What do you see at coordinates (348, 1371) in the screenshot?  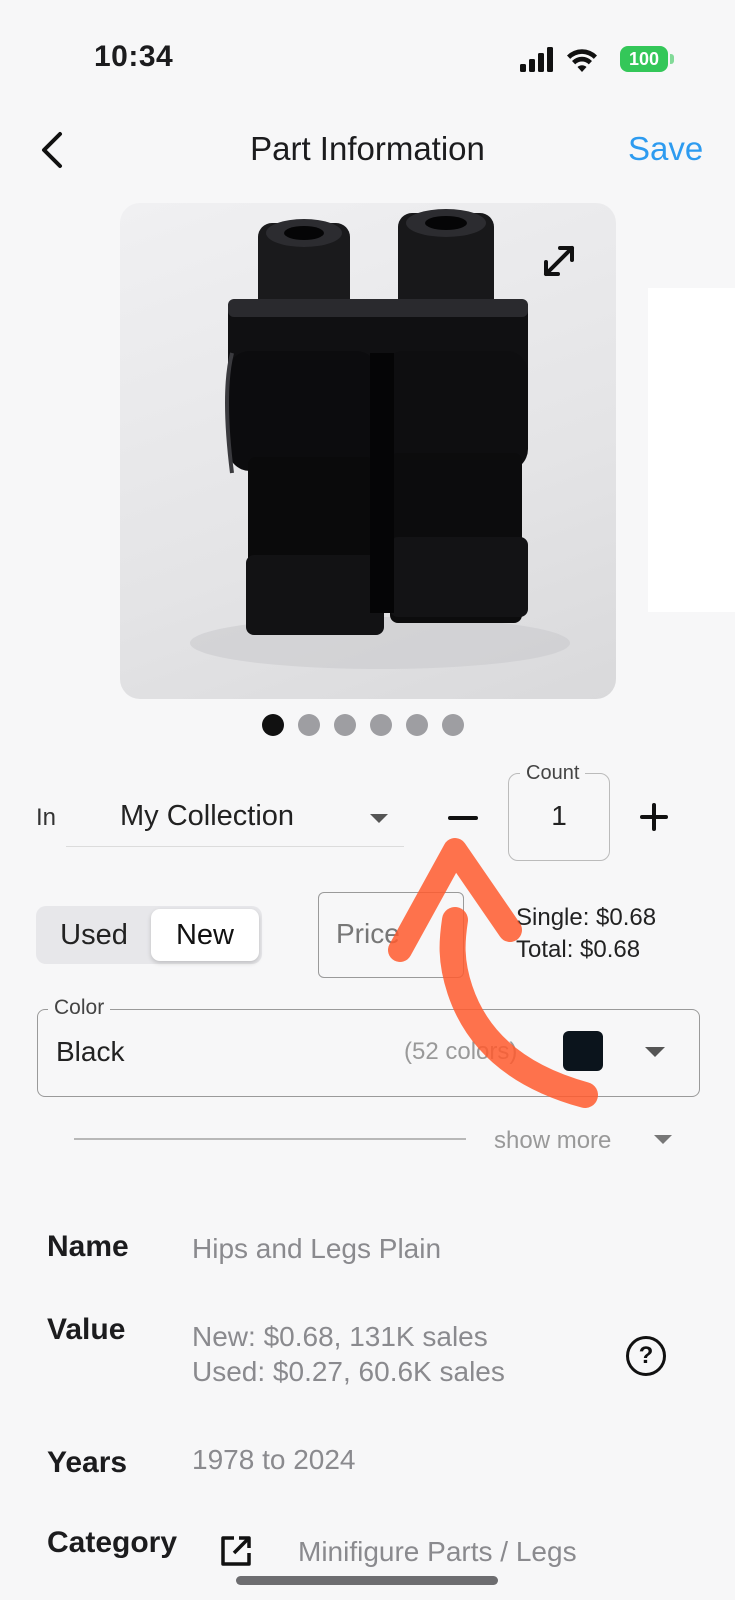 I see `value-used: Used: $0.27, 60.6K sales` at bounding box center [348, 1371].